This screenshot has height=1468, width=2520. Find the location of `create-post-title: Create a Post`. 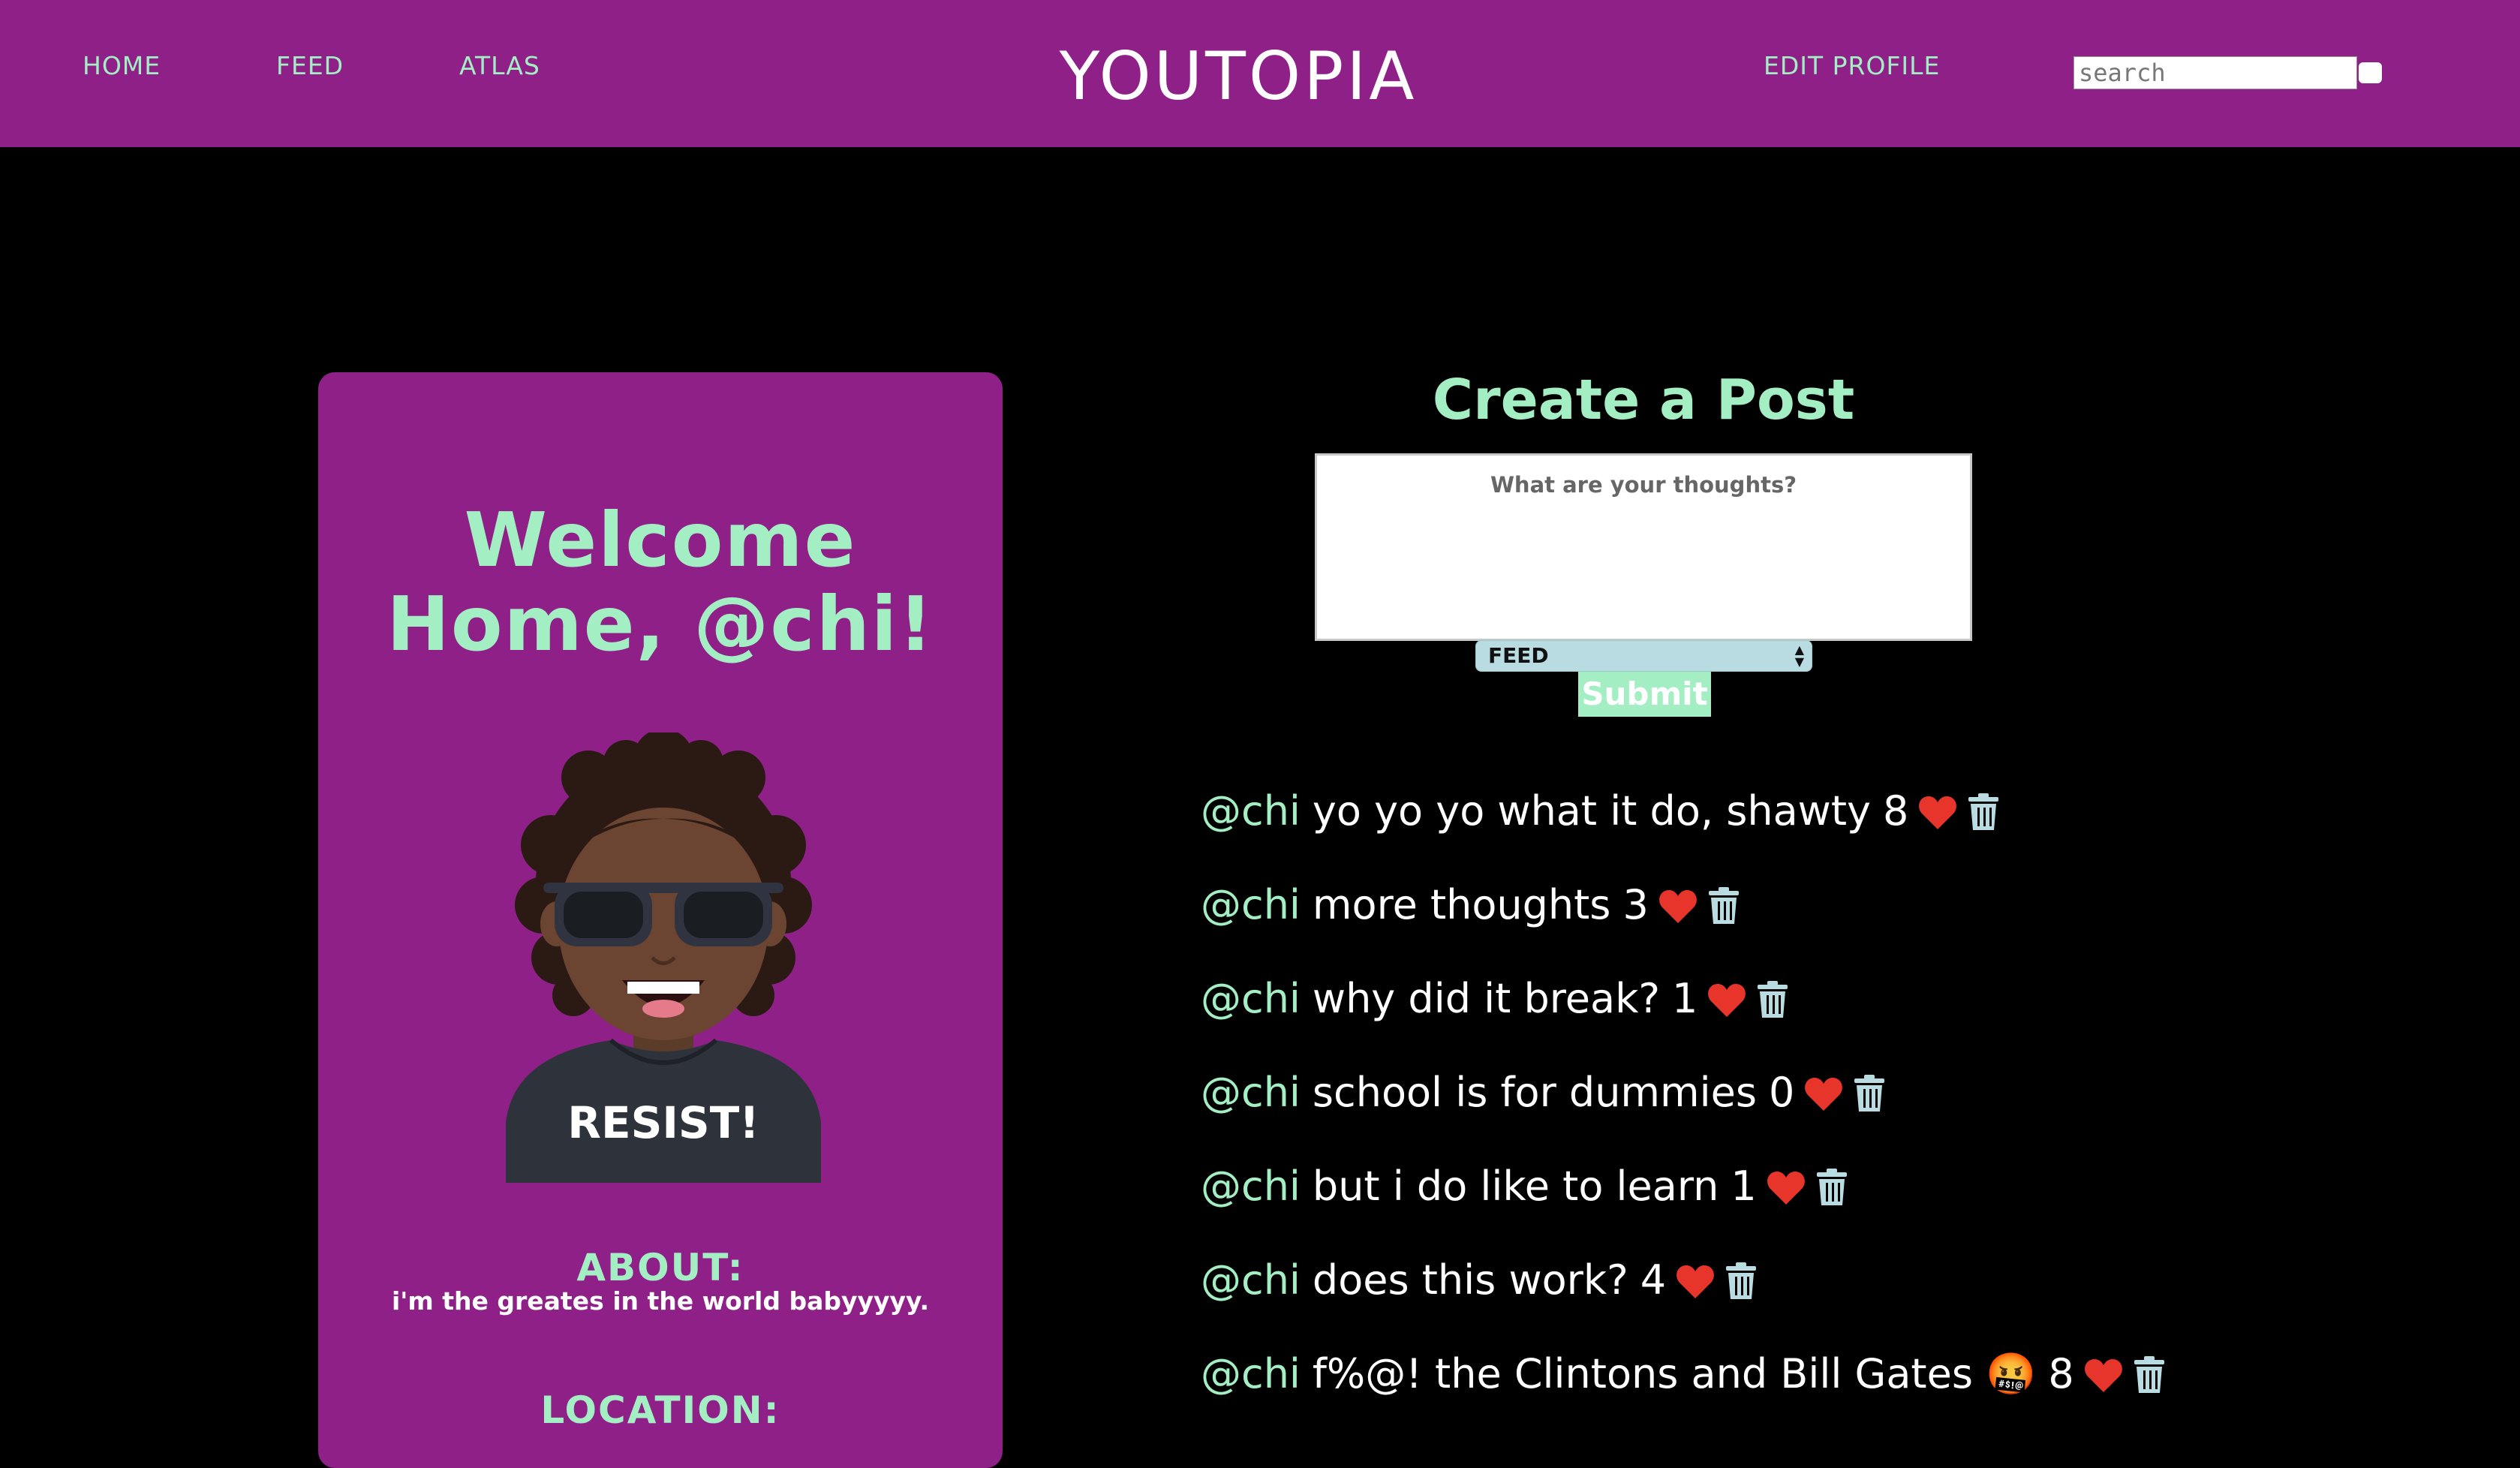

create-post-title: Create a Post is located at coordinates (1643, 400).